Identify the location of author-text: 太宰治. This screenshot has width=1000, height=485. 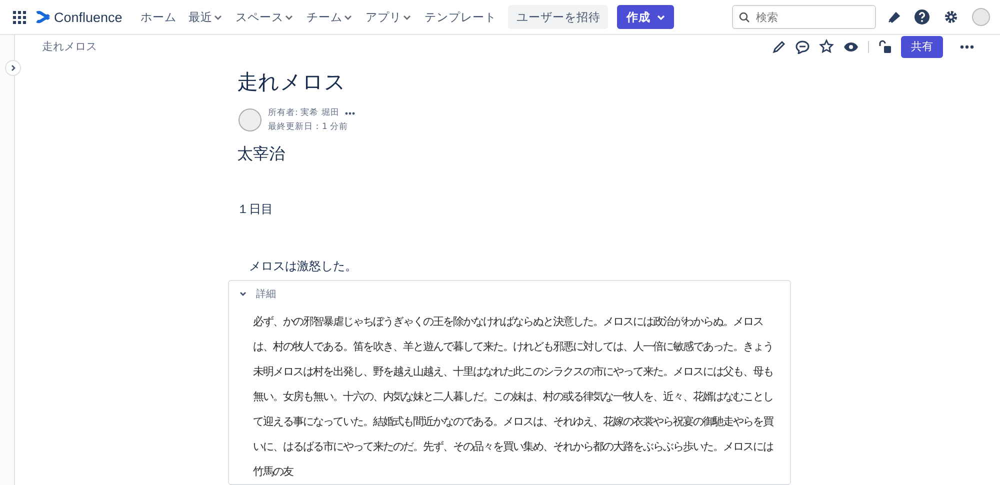
(261, 154).